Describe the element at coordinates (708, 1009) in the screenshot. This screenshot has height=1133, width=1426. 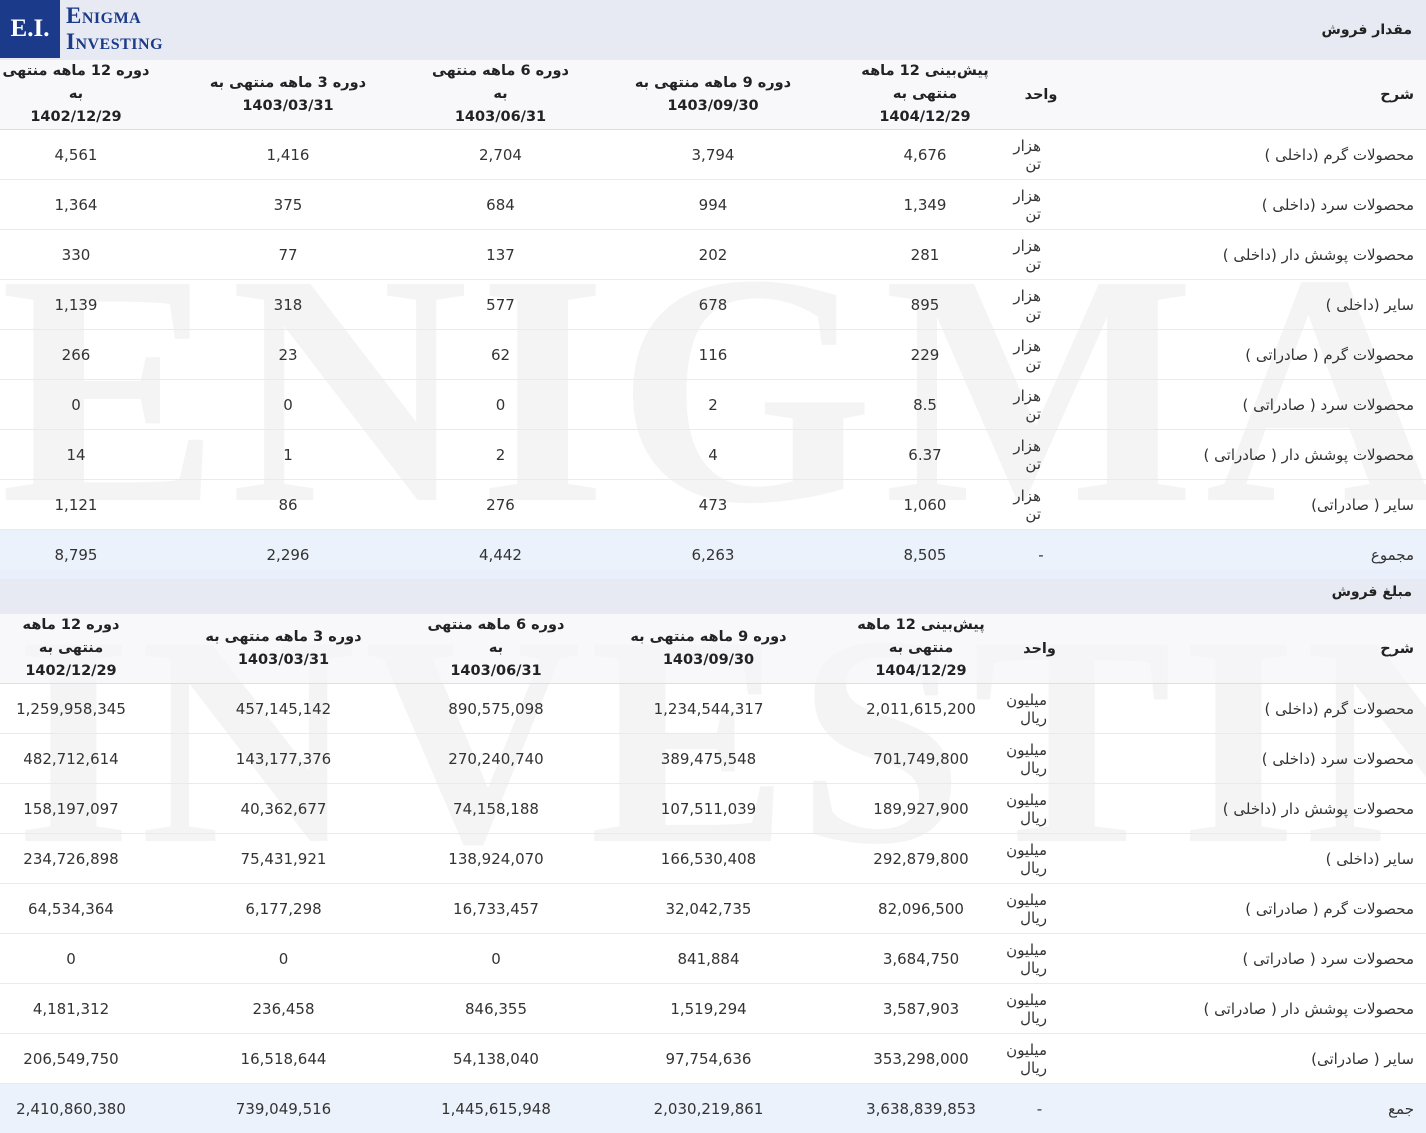
I see `cell-value: 1,519,294` at that location.